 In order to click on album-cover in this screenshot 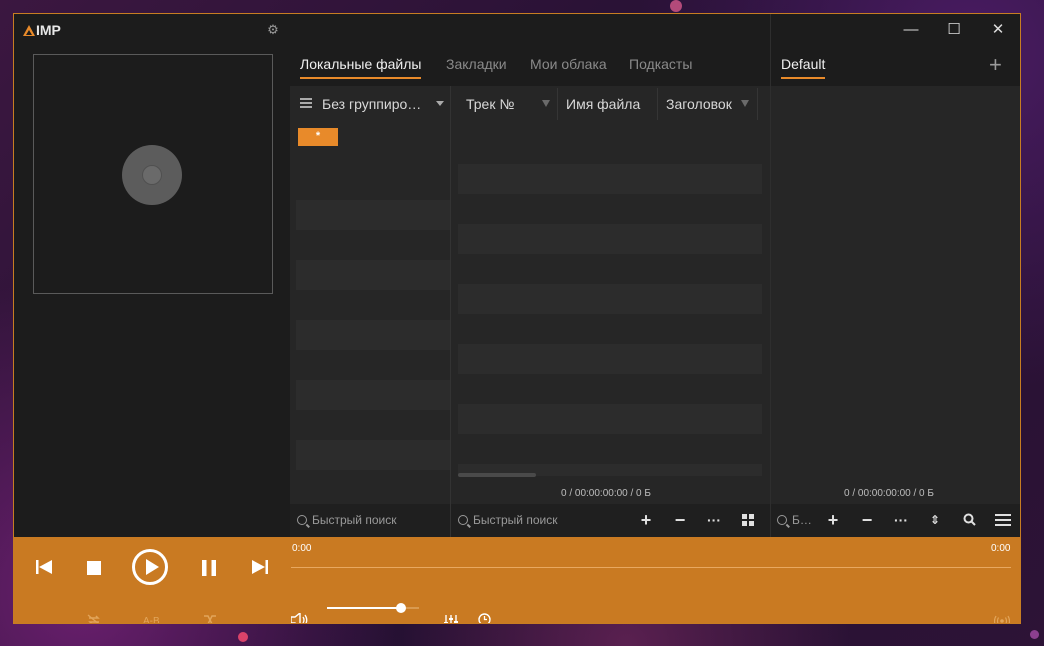, I will do `click(153, 174)`.